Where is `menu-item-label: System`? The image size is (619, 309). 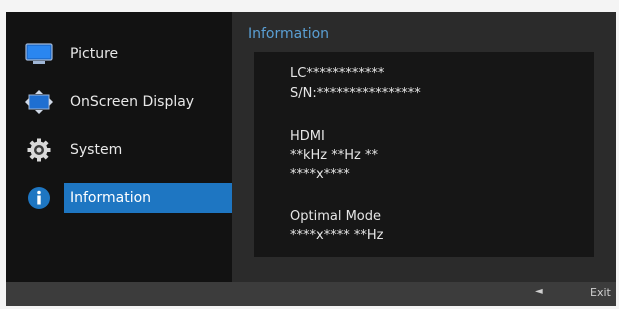 menu-item-label: System is located at coordinates (96, 150).